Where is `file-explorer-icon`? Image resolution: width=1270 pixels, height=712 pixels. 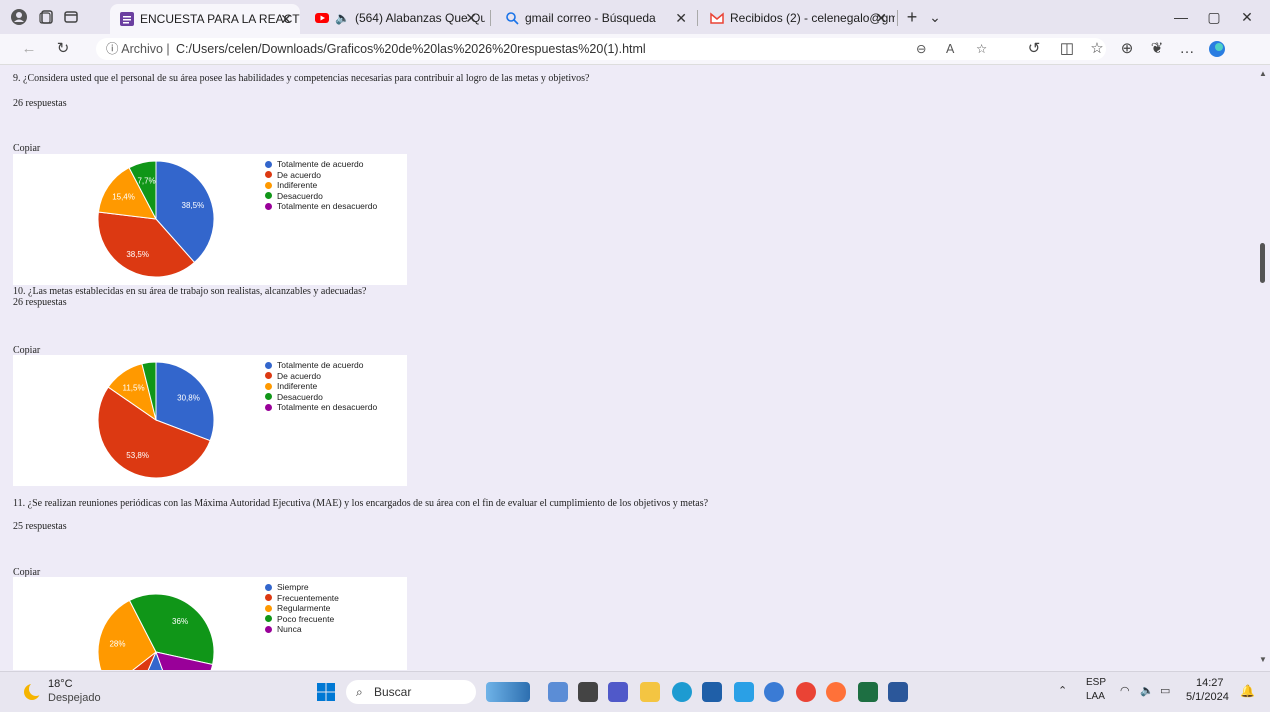 file-explorer-icon is located at coordinates (650, 692).